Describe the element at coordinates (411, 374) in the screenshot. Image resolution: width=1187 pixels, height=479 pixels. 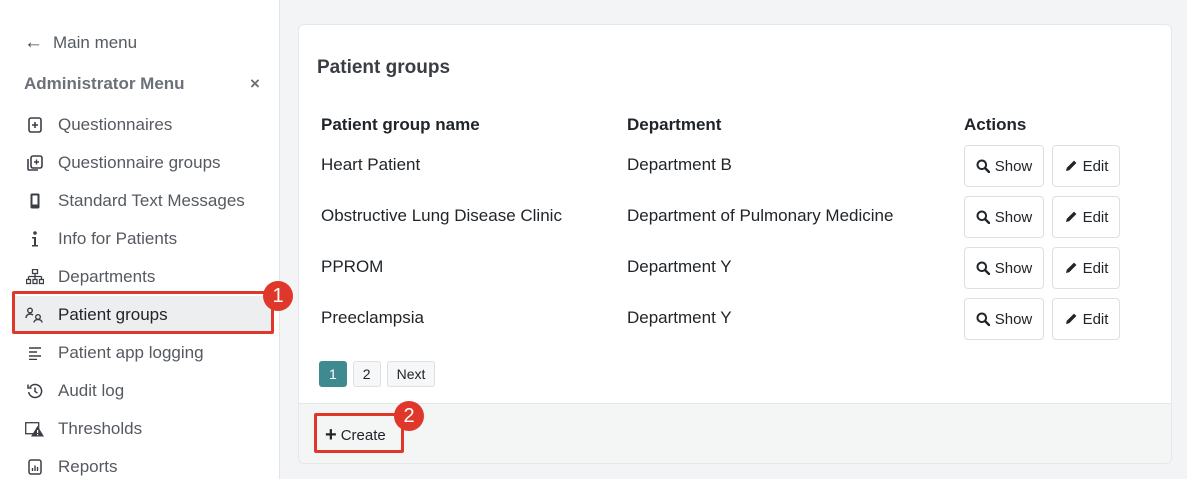
I see `next-page-button: Next` at that location.